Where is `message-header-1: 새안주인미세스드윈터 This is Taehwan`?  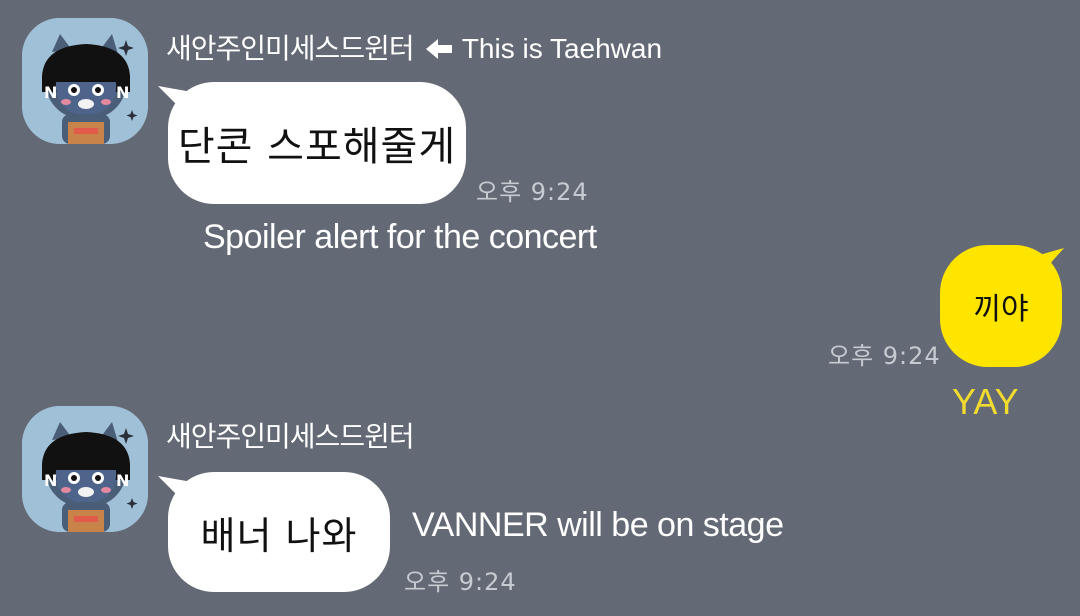 message-header-1: 새안주인미세스드윈터 This is Taehwan is located at coordinates (414, 47).